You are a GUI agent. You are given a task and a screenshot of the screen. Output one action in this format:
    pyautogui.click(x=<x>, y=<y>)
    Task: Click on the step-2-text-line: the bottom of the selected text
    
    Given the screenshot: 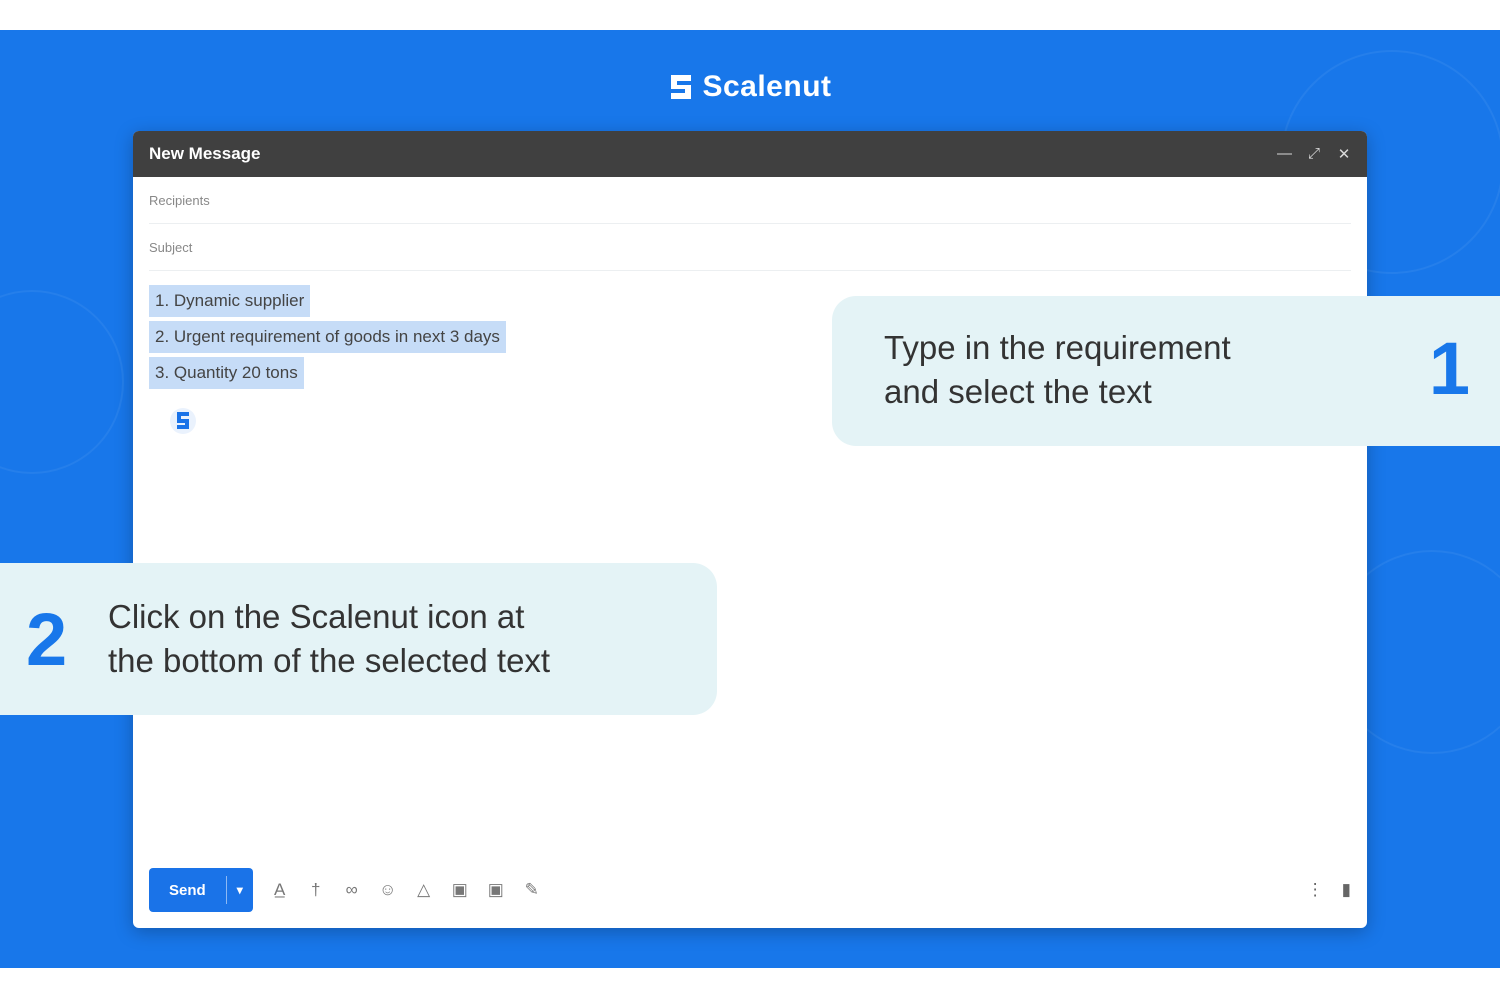 What is the action you would take?
    pyautogui.click(x=329, y=660)
    